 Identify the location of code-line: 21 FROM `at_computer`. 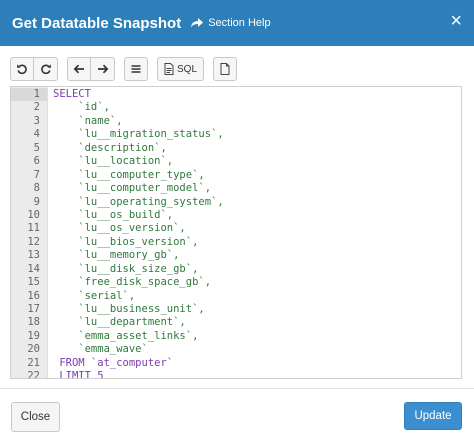
(236, 363).